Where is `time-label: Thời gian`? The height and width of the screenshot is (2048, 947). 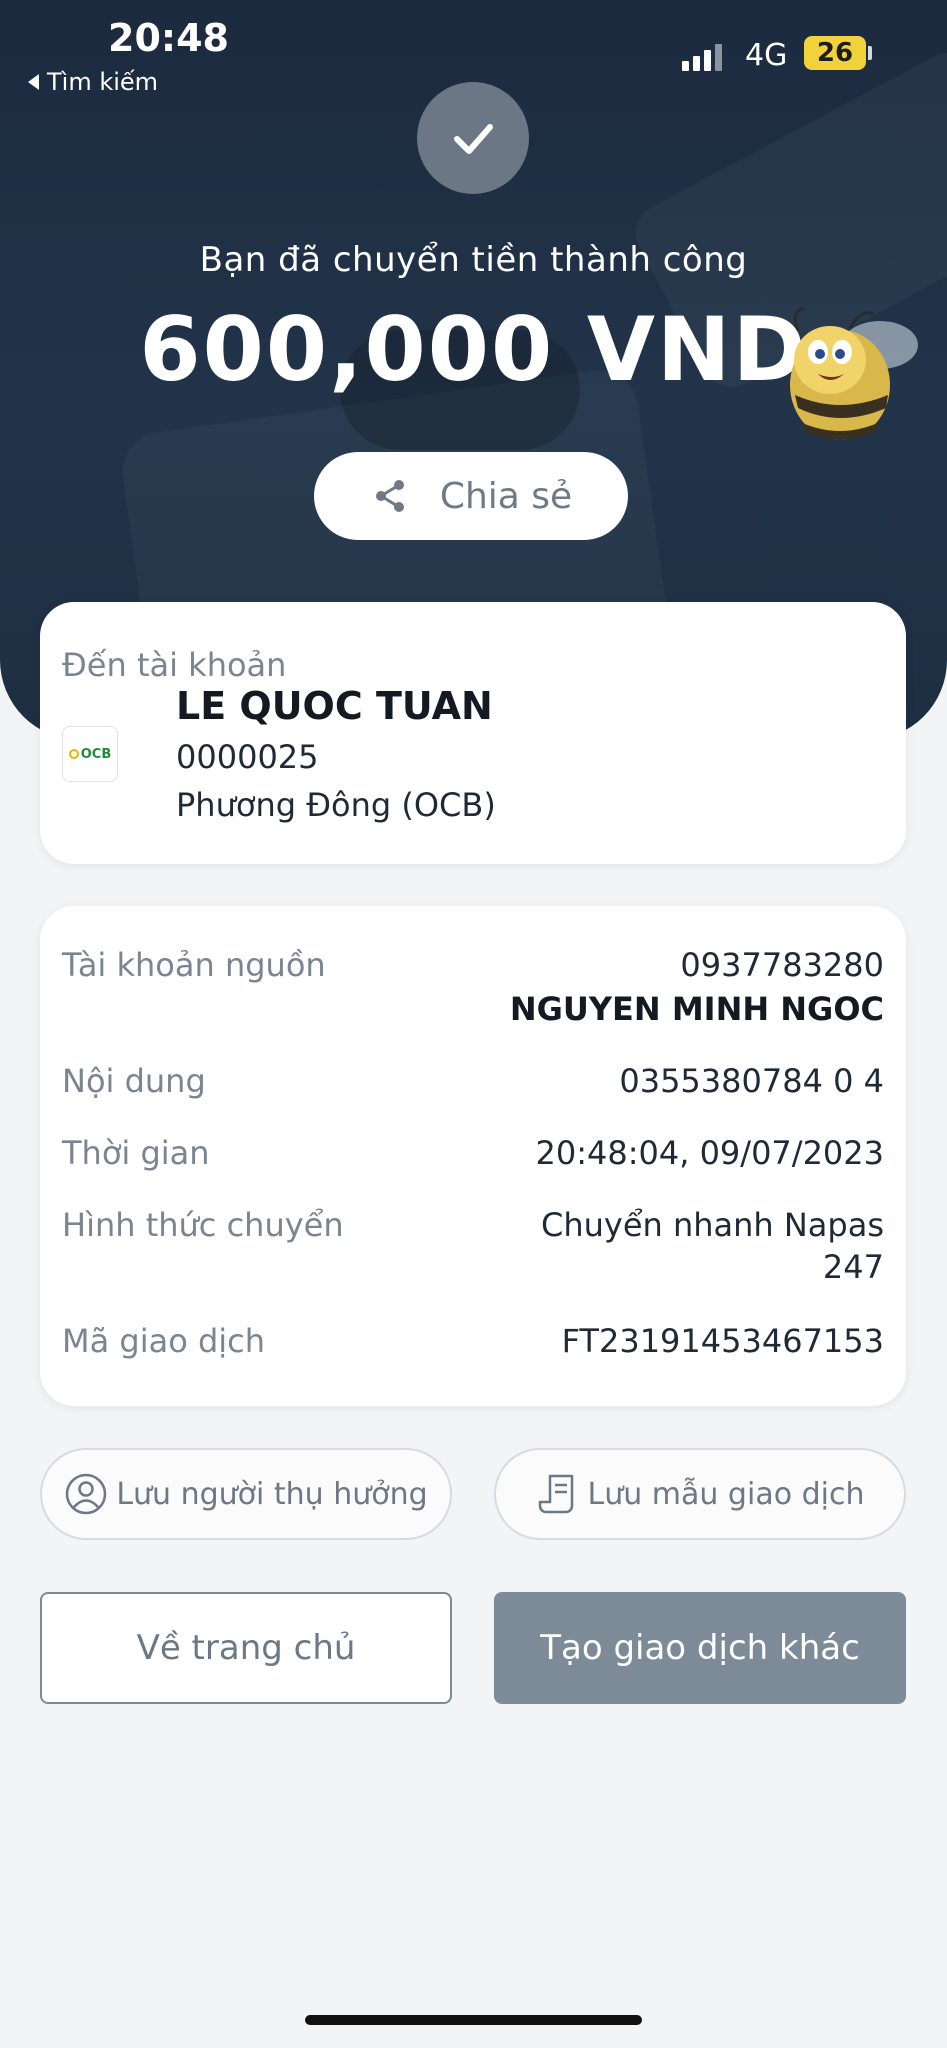 time-label: Thời gian is located at coordinates (136, 1153).